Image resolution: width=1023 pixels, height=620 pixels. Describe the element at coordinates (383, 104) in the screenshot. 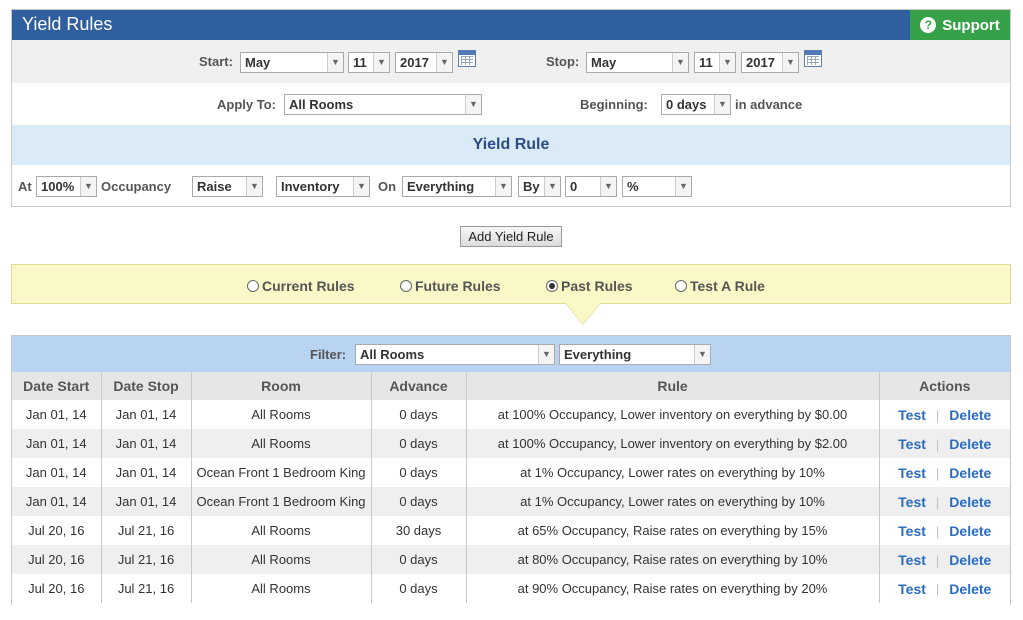

I see `apply-to-select: All Rooms ▼` at that location.